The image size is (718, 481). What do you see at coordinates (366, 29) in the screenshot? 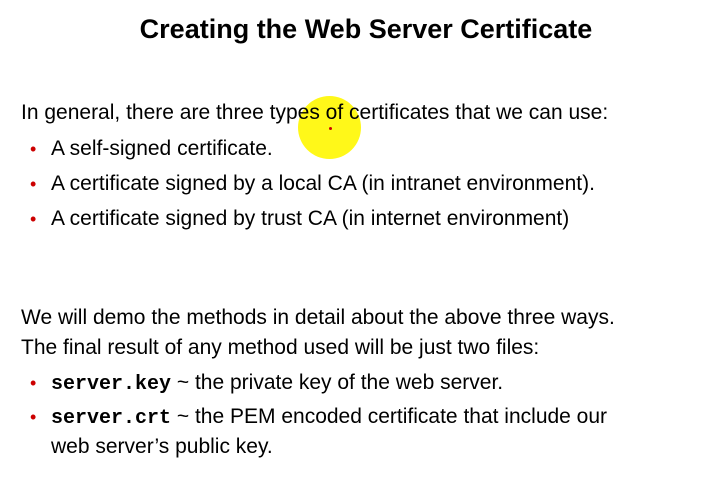
I see `slide-title: Creating the Web Server Certificate` at bounding box center [366, 29].